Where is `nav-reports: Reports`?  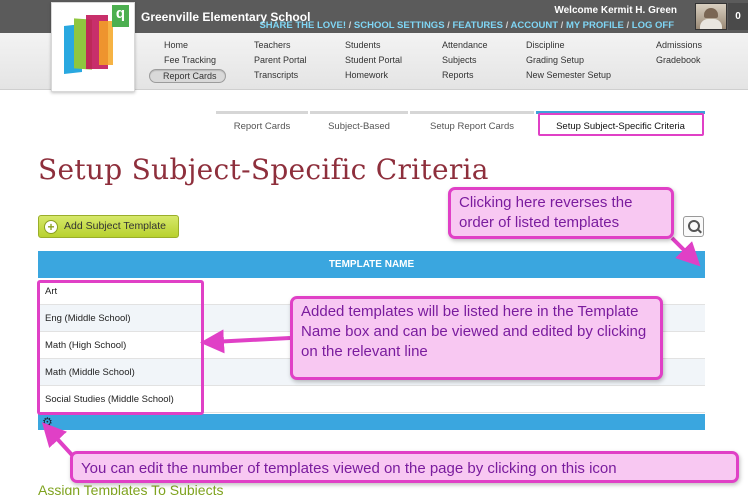 nav-reports: Reports is located at coordinates (458, 75).